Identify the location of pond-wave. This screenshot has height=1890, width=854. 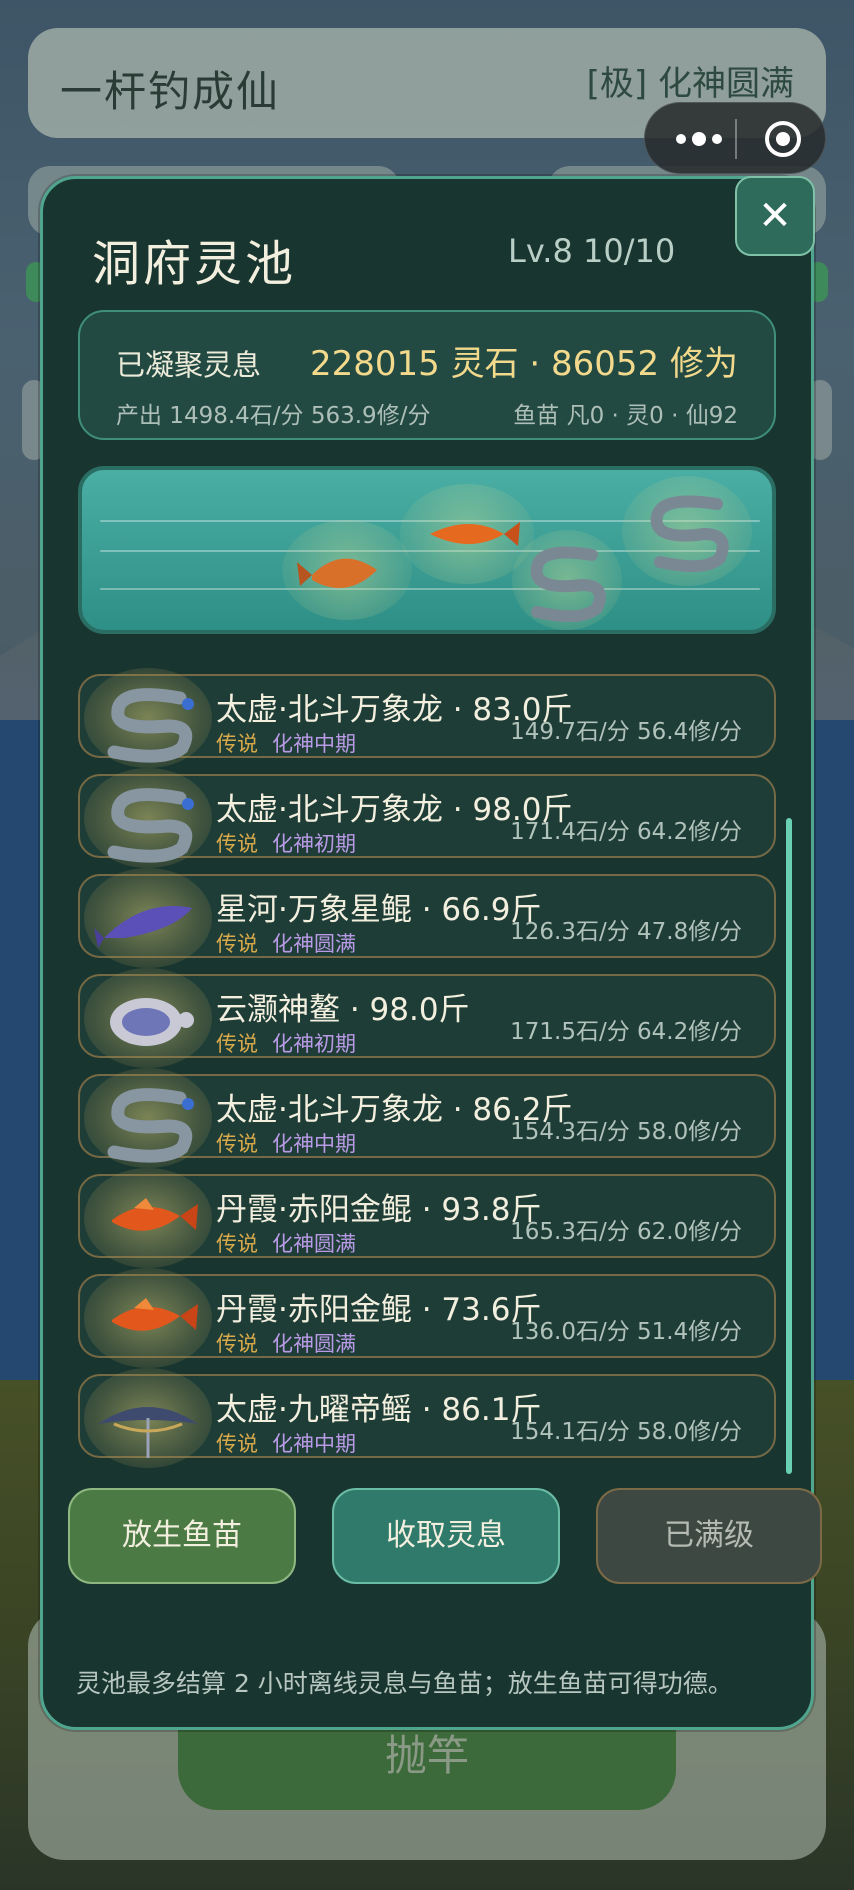
(430, 589).